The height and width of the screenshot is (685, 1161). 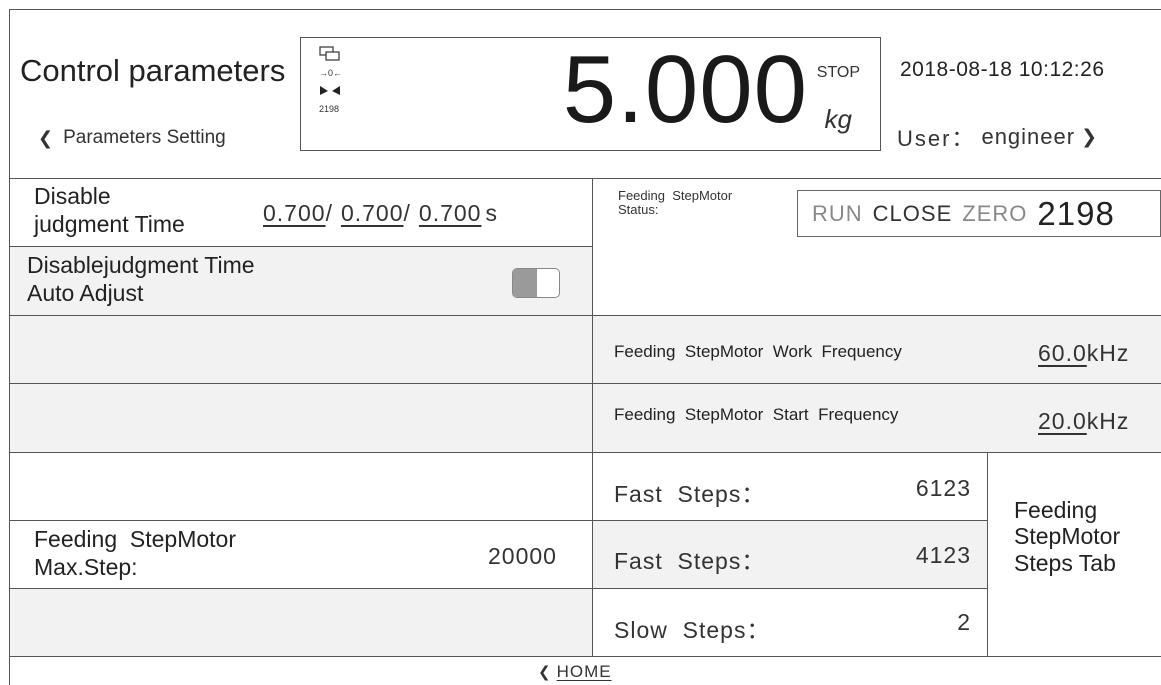 What do you see at coordinates (331, 73) in the screenshot?
I see `zero-icon: →0←` at bounding box center [331, 73].